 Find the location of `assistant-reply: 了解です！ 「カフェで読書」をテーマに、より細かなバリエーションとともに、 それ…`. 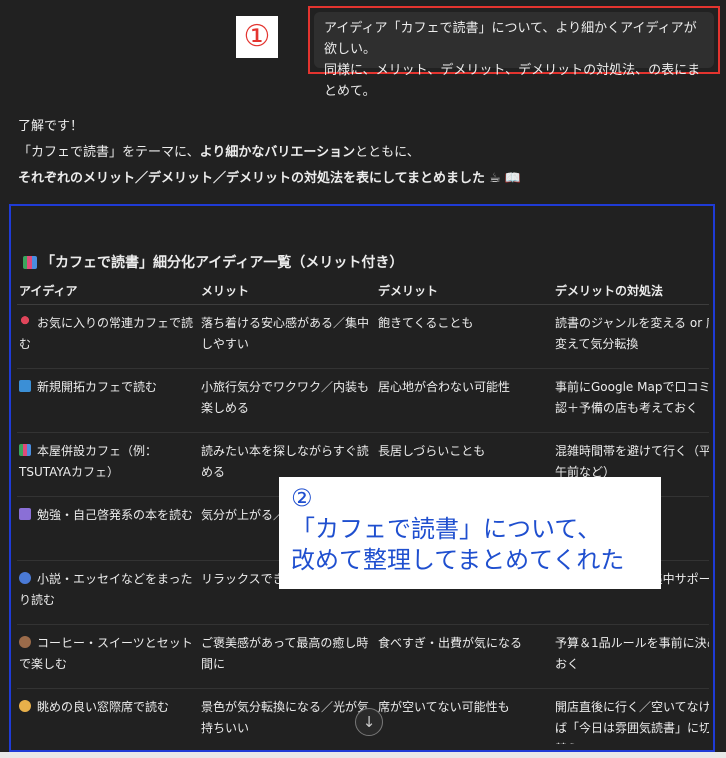

assistant-reply: 了解です！ 「カフェで読書」をテーマに、より細かなバリエーションとともに、 それ… is located at coordinates (269, 153).